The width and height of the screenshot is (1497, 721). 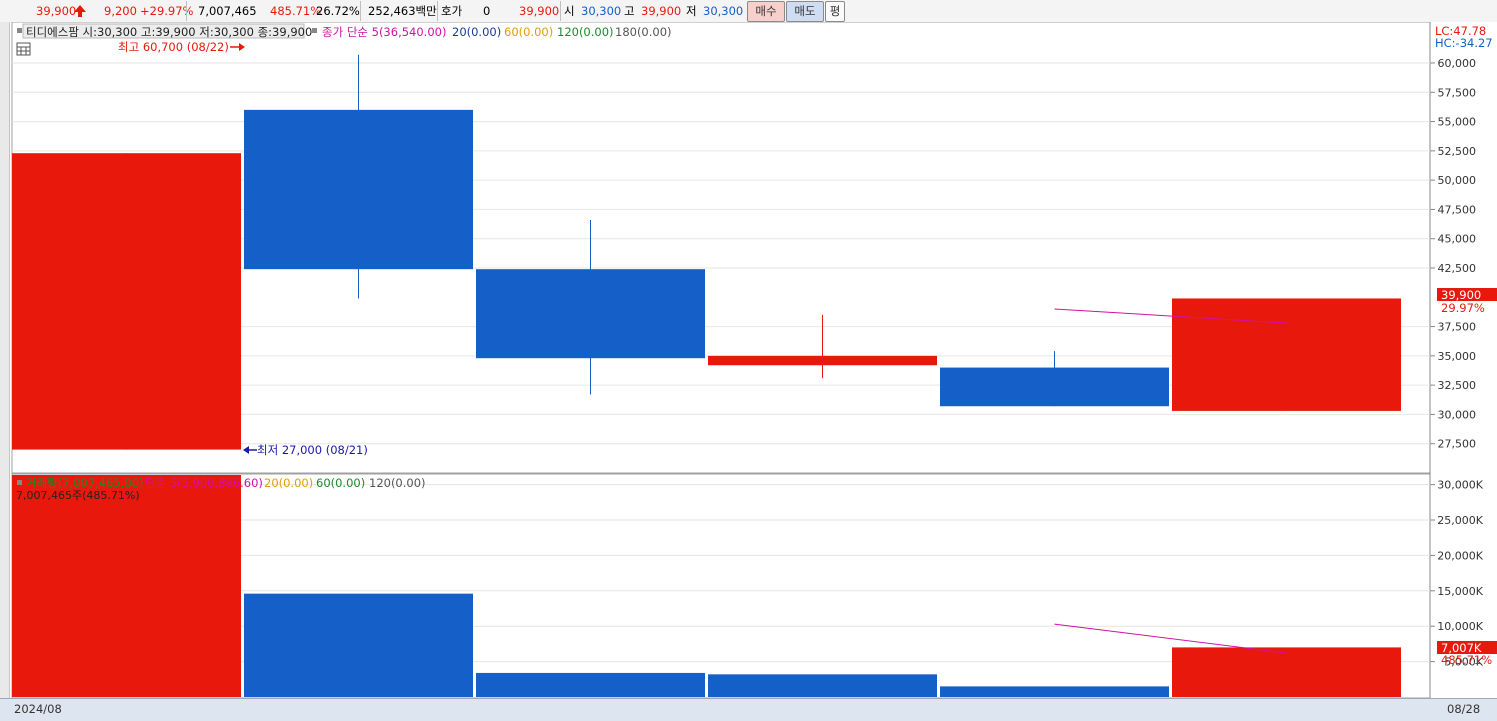 What do you see at coordinates (296, 11) in the screenshot?
I see `volume-ratio: 485.71%` at bounding box center [296, 11].